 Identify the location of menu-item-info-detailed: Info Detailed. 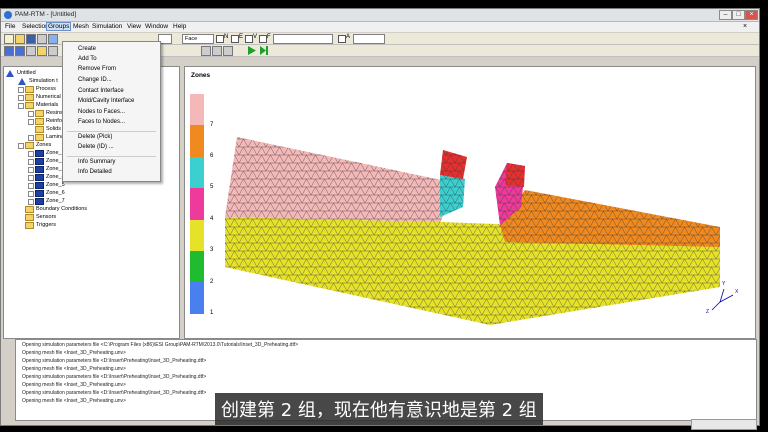
(95, 172).